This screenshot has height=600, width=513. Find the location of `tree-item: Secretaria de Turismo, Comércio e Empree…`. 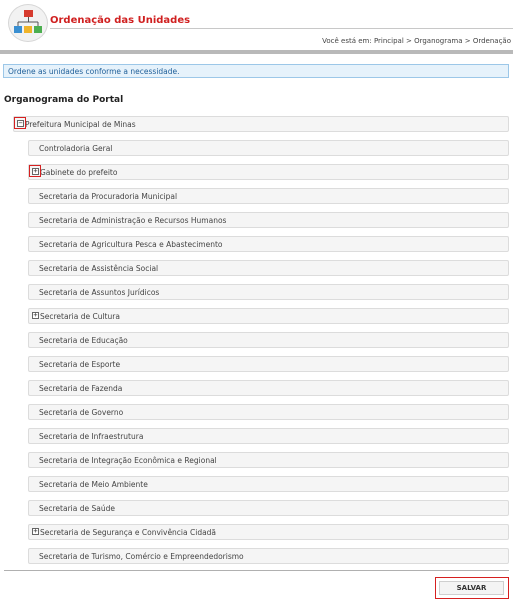

tree-item: Secretaria de Turismo, Comércio e Empree… is located at coordinates (268, 556).